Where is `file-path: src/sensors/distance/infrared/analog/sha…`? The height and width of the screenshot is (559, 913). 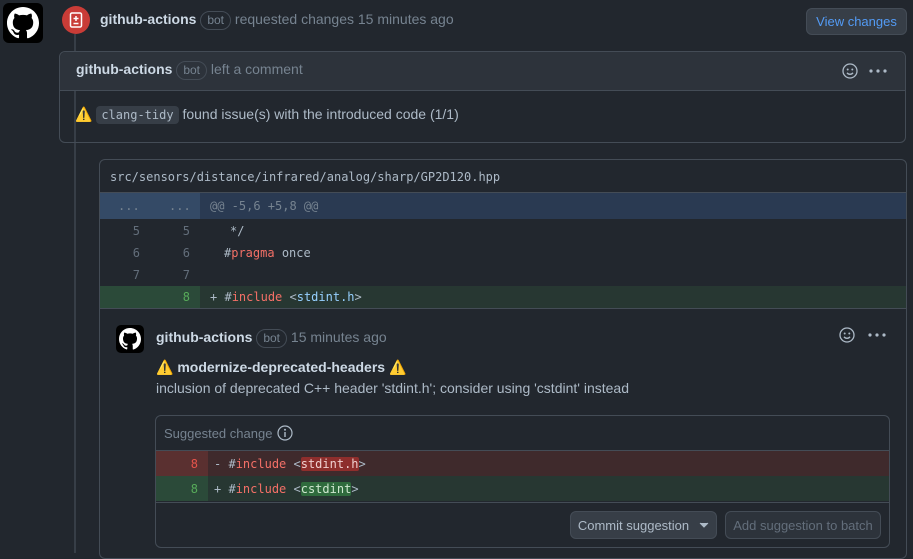
file-path: src/sensors/distance/infrared/analog/sha… is located at coordinates (305, 177).